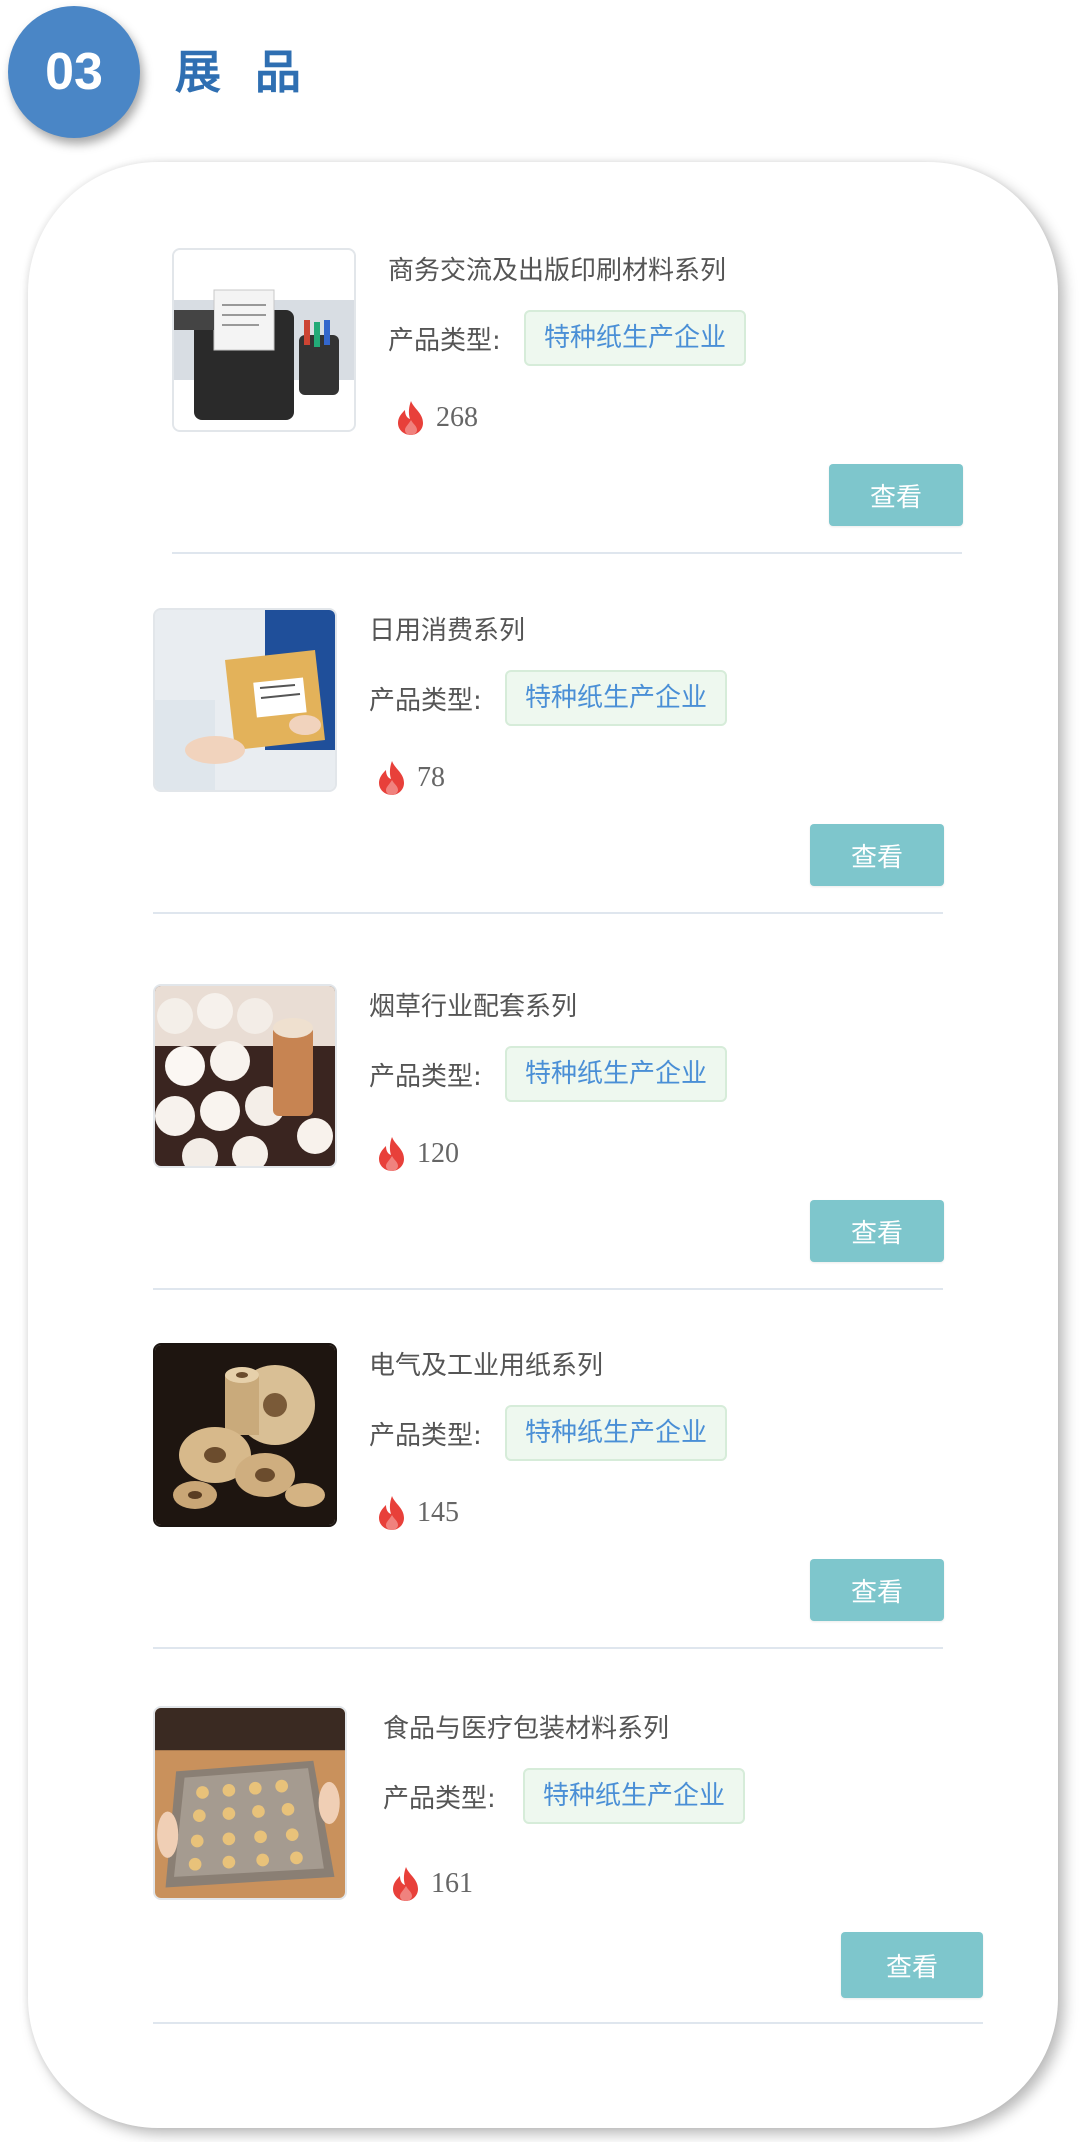 The width and height of the screenshot is (1080, 2142). What do you see at coordinates (486, 1366) in the screenshot?
I see `item-title: 电气及工业用纸系列` at bounding box center [486, 1366].